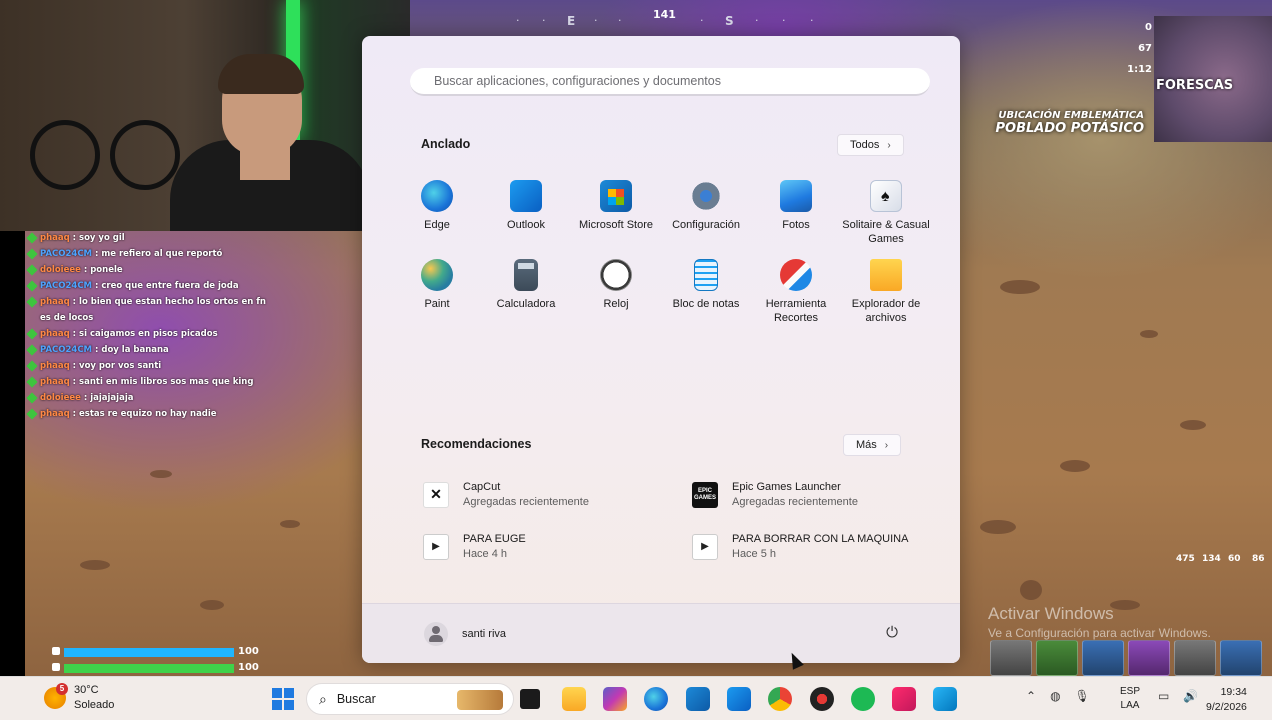 This screenshot has width=1272, height=720. Describe the element at coordinates (148, 414) in the screenshot. I see `chat-text: estas re equizo no hay nadie` at that location.